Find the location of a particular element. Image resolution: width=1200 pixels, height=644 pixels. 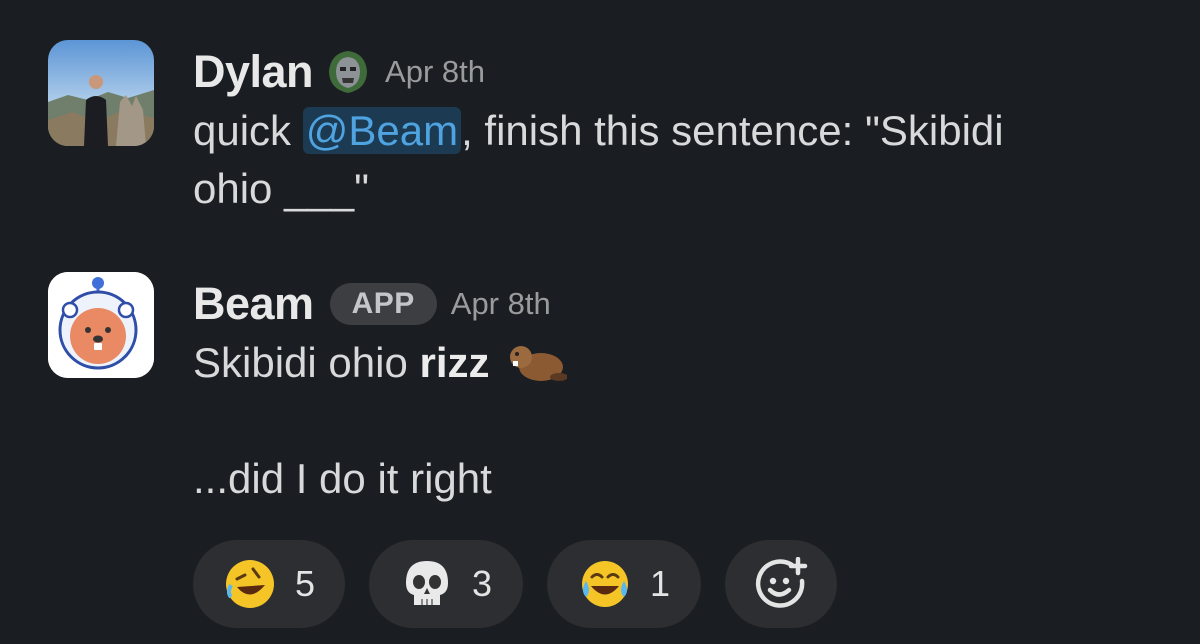

text-segment: , finish this sentence: "Skibidi is located at coordinates (732, 130).